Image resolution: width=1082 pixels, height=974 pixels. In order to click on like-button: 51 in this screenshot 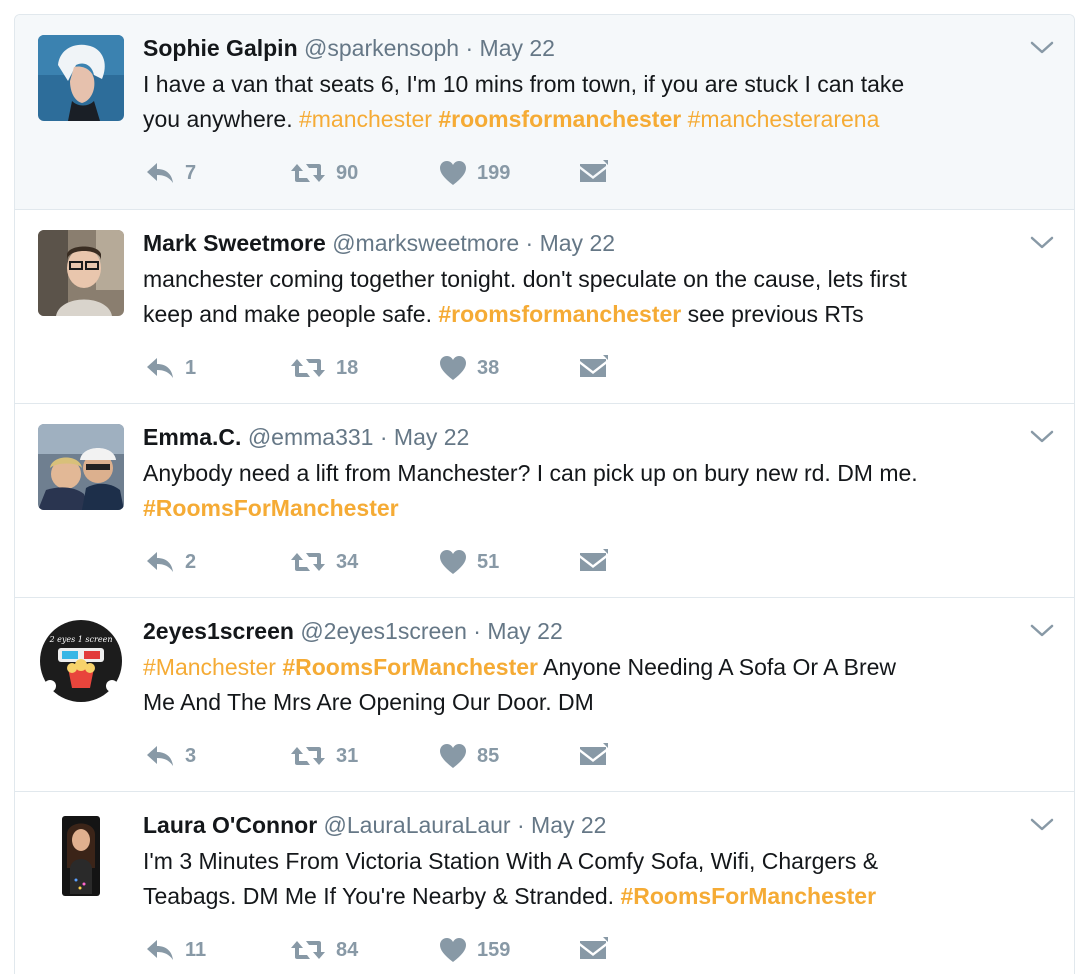, I will do `click(469, 562)`.